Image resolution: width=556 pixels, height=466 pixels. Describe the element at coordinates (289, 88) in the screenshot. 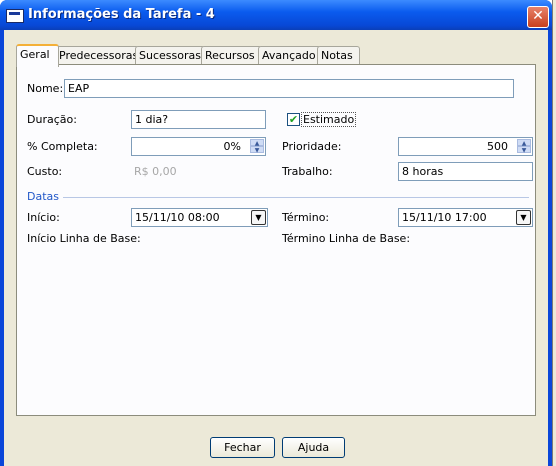

I see `nome-input: EAP` at that location.